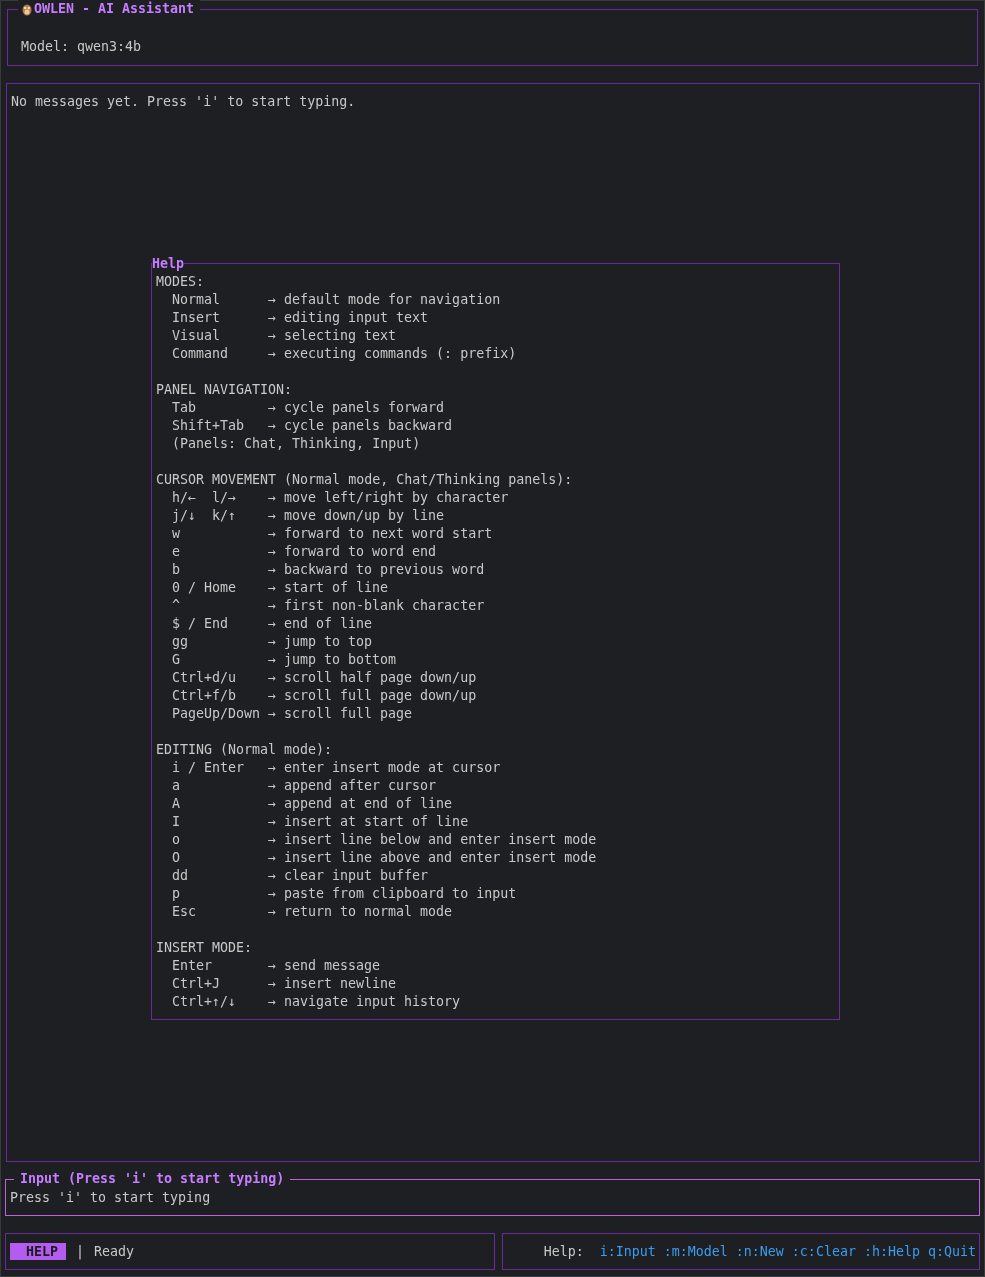 The width and height of the screenshot is (985, 1277). What do you see at coordinates (225, 389) in the screenshot?
I see `section-heading: PANEL NAVIGATION:` at bounding box center [225, 389].